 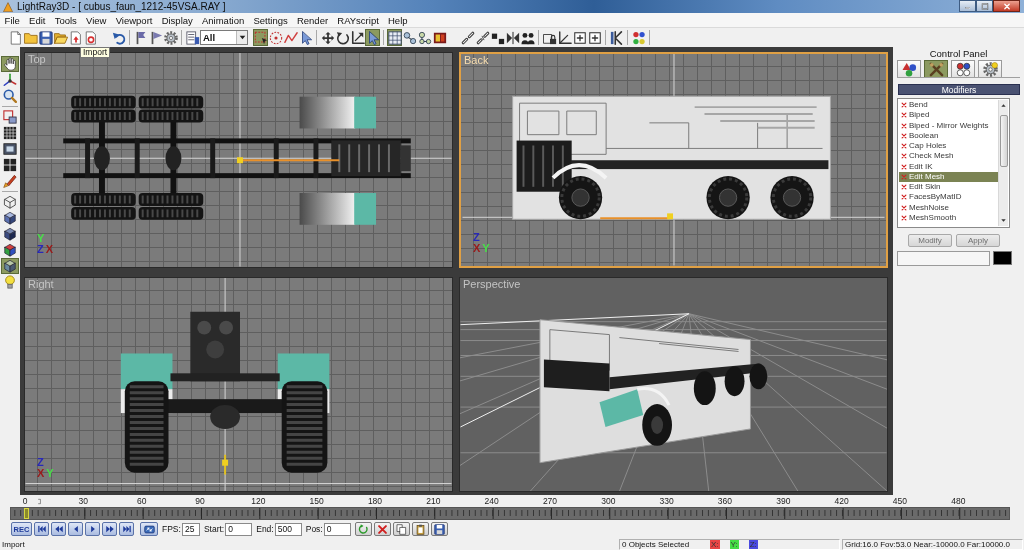 I want to click on maximize-button, so click(x=984, y=6).